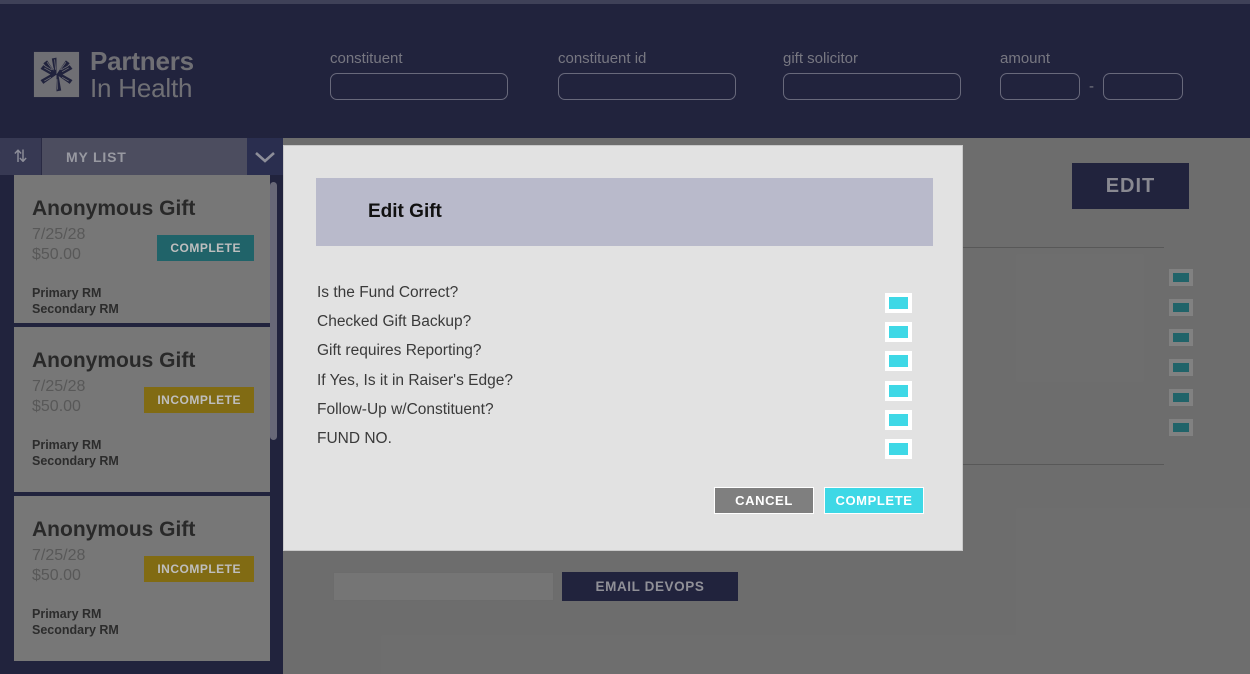  Describe the element at coordinates (394, 322) in the screenshot. I see `checklist-label: Checked Gift Backup?` at that location.